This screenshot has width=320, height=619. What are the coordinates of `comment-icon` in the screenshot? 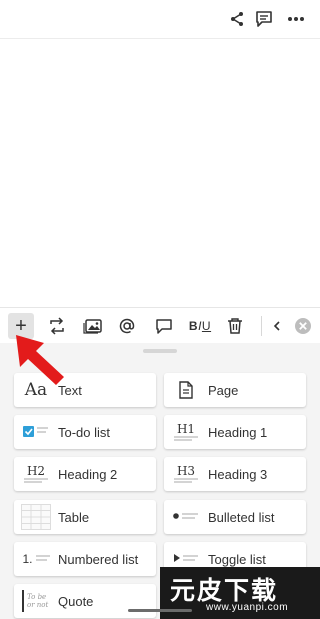 It's located at (264, 19).